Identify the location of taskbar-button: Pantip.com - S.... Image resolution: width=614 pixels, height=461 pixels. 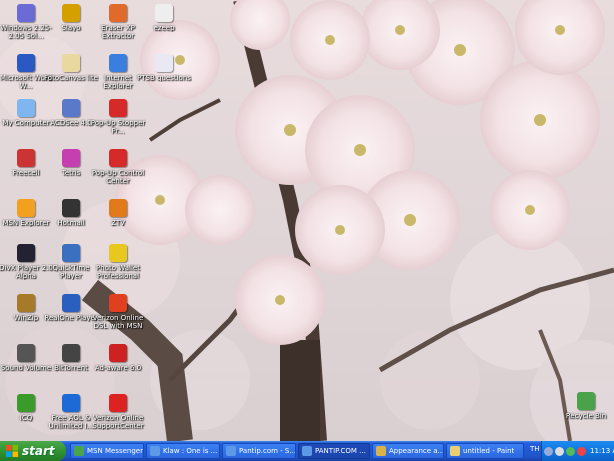
(259, 451).